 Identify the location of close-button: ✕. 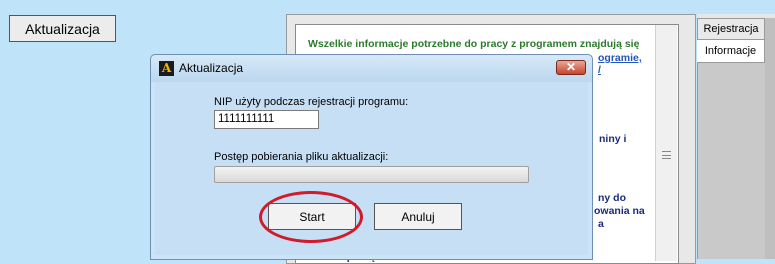
(571, 67).